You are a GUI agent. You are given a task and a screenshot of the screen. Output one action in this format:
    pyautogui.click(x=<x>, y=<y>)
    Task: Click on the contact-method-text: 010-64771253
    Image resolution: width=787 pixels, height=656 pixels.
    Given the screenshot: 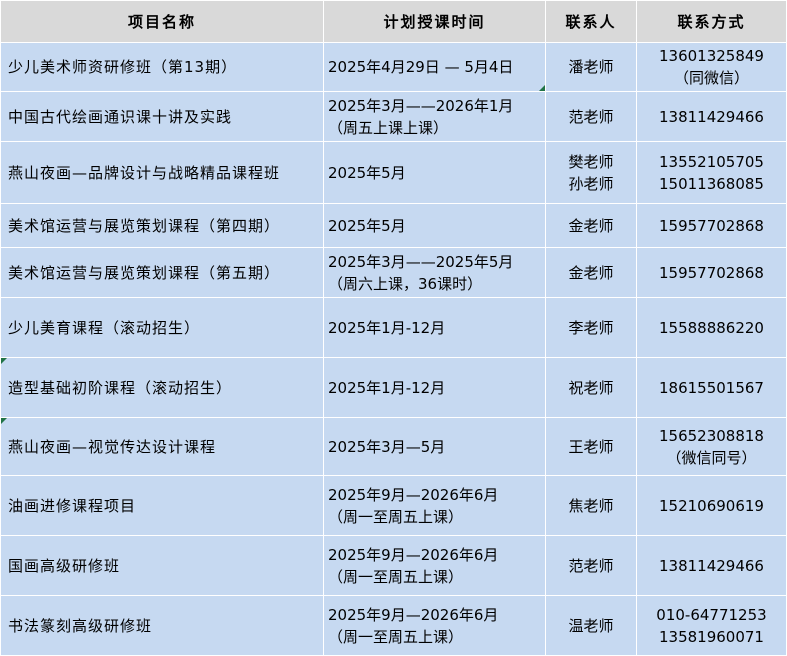 What is the action you would take?
    pyautogui.click(x=711, y=614)
    